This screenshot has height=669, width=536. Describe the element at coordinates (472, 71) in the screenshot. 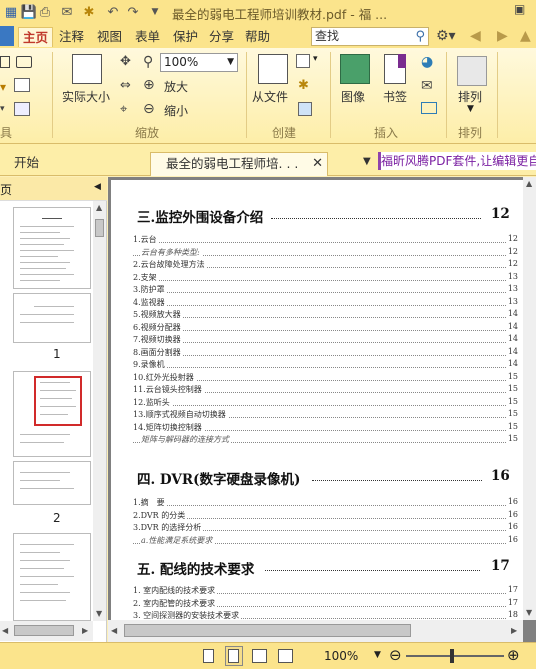

I see `arrange-icon` at that location.